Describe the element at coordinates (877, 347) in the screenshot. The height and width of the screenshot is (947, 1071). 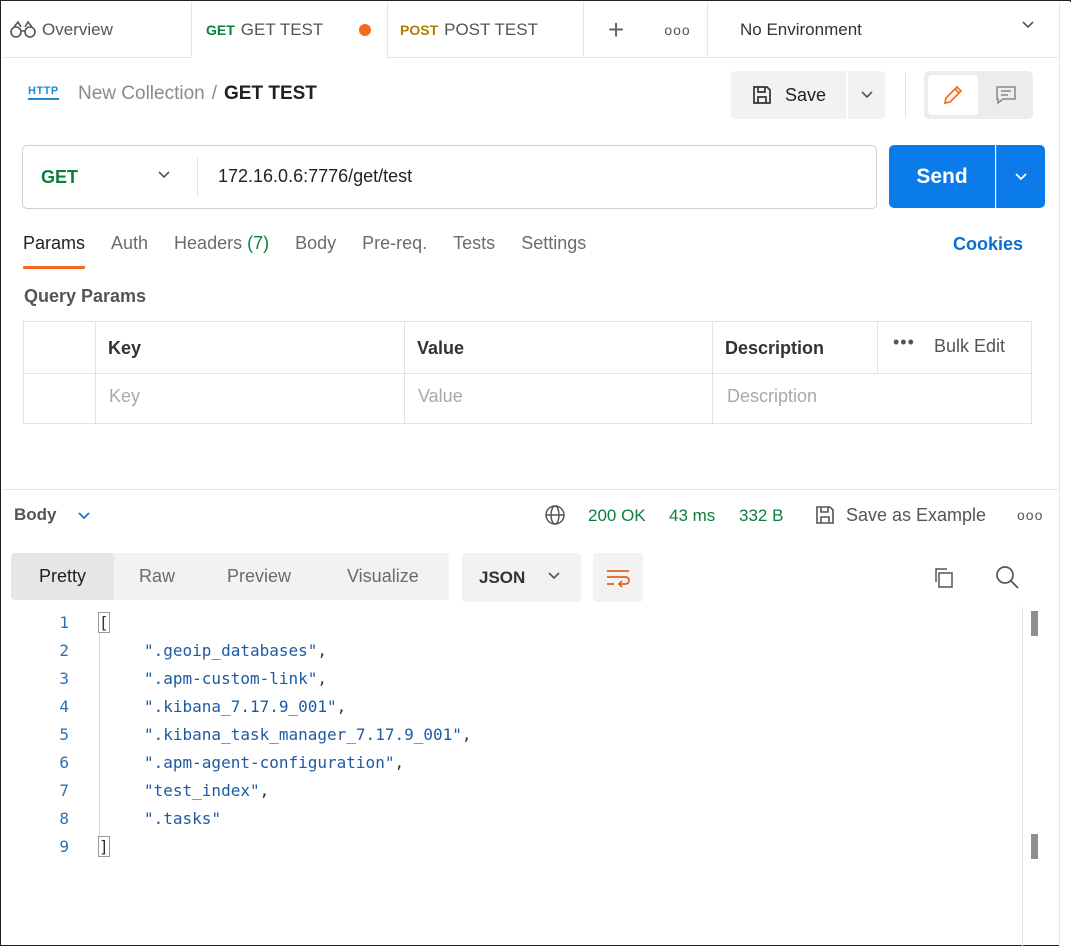
I see `table-column-divider` at that location.